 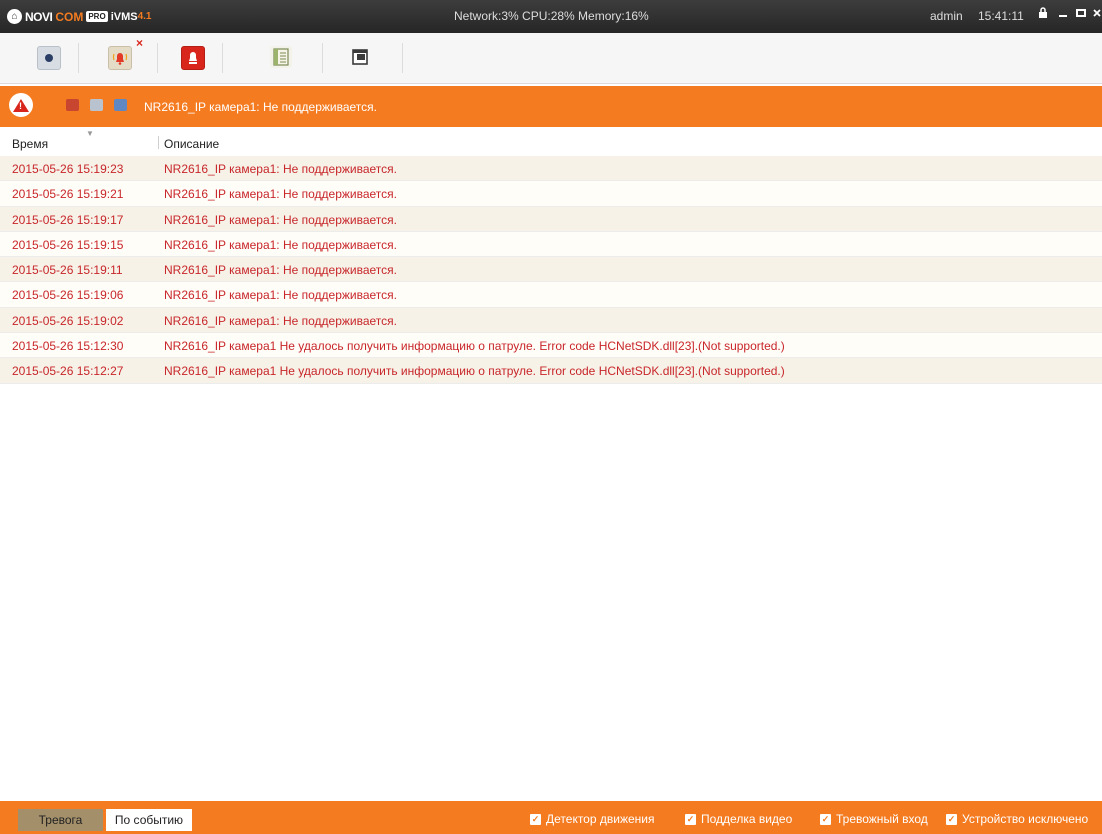 I want to click on table-header: ▼ Время Описание, so click(x=551, y=142).